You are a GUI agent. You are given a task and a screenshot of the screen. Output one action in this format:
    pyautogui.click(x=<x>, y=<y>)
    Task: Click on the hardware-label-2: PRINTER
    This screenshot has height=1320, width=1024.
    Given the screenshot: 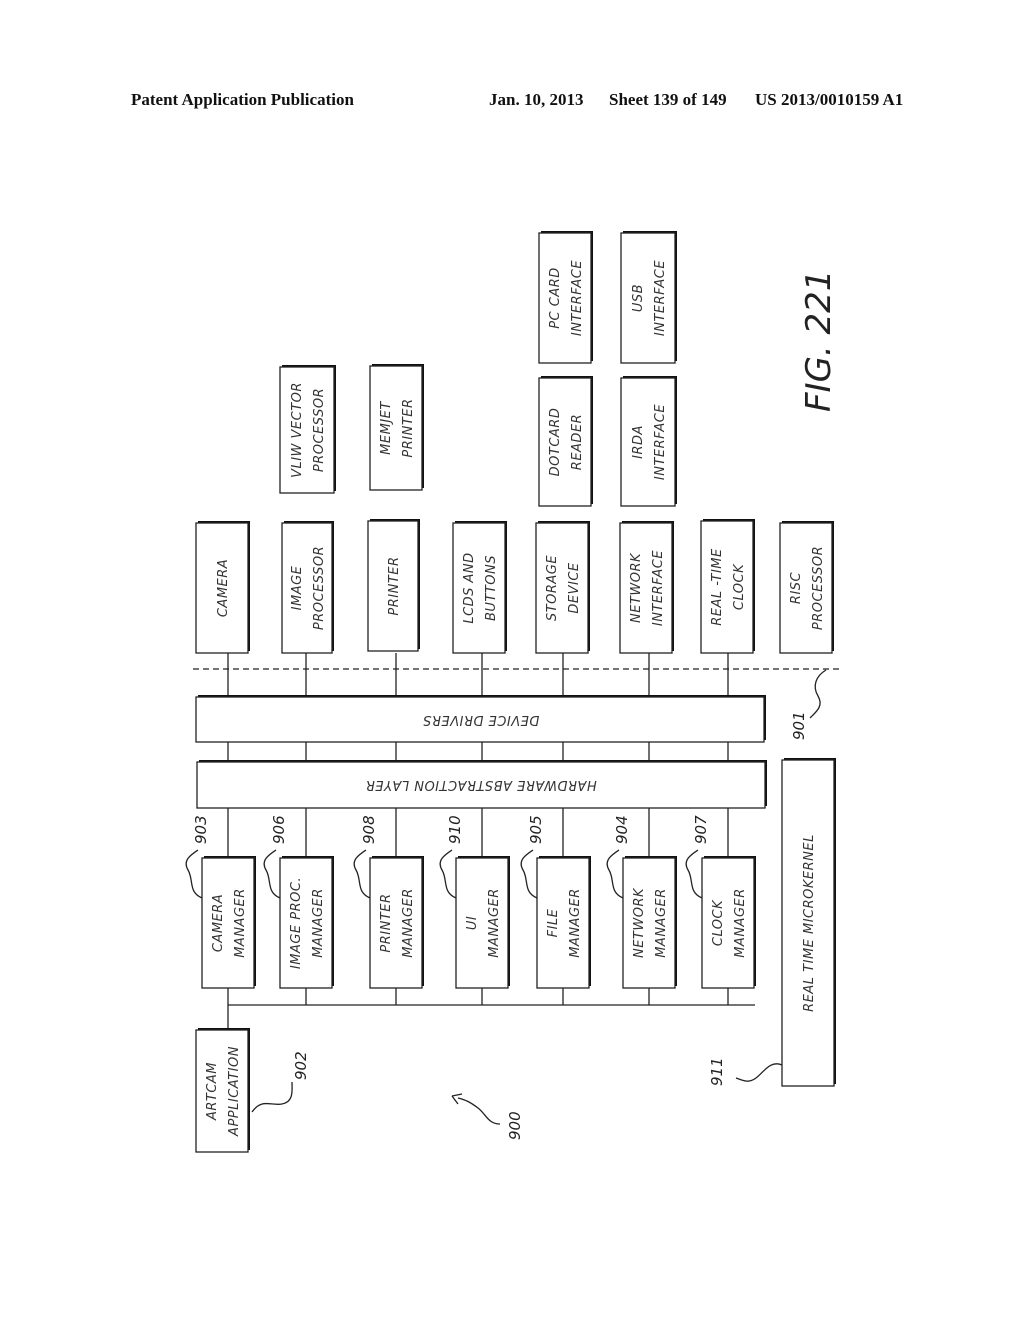 What is the action you would take?
    pyautogui.click(x=394, y=585)
    